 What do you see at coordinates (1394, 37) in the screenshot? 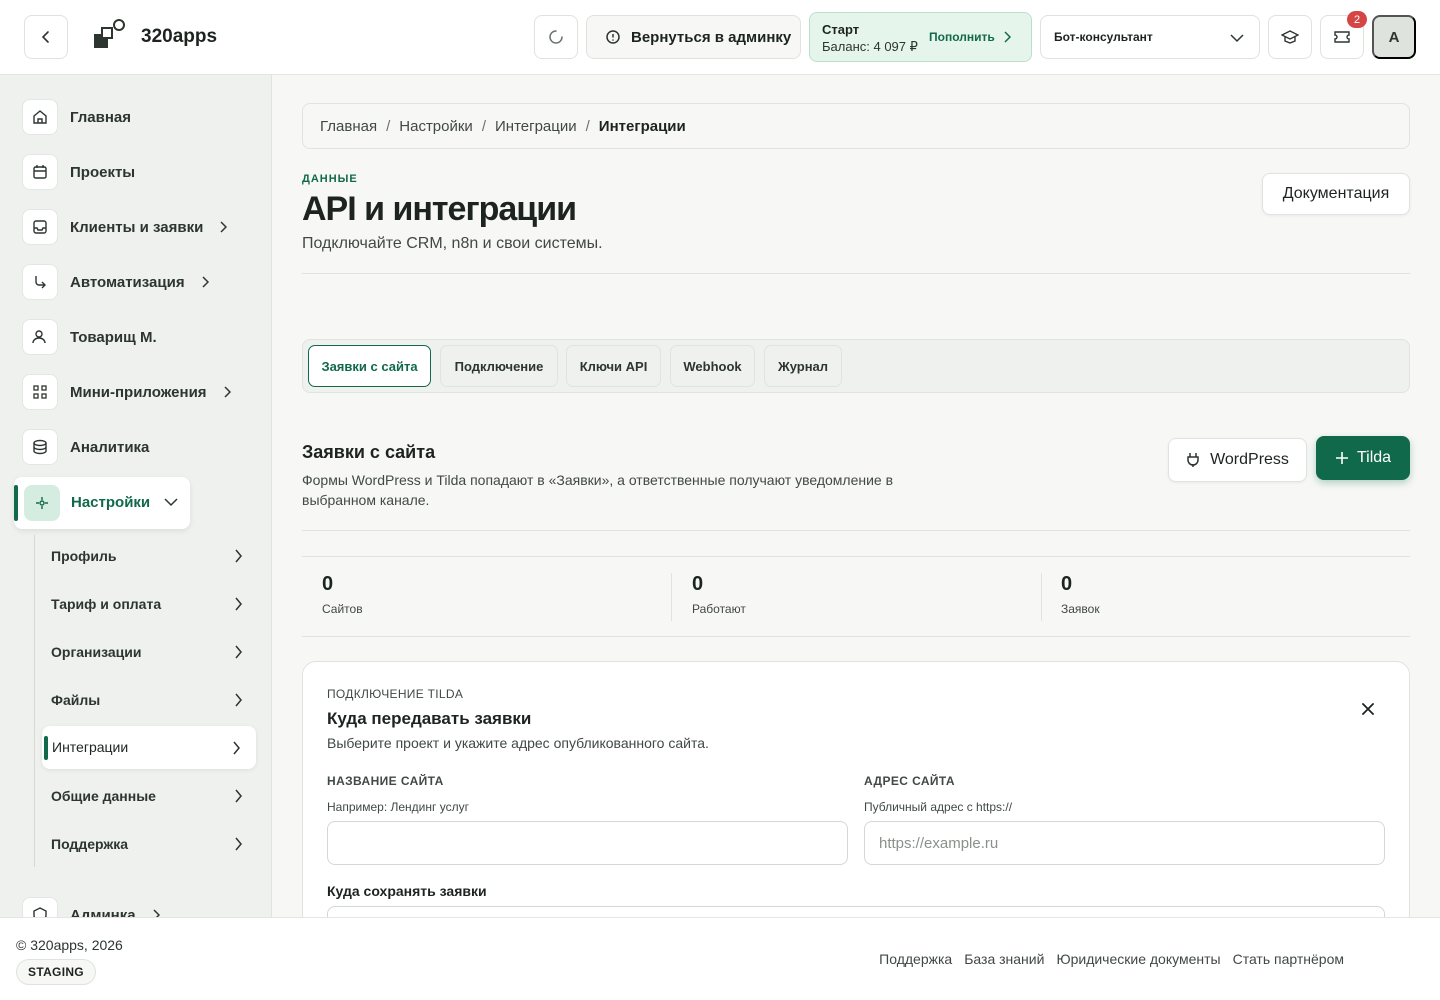
I see `avatar: A` at bounding box center [1394, 37].